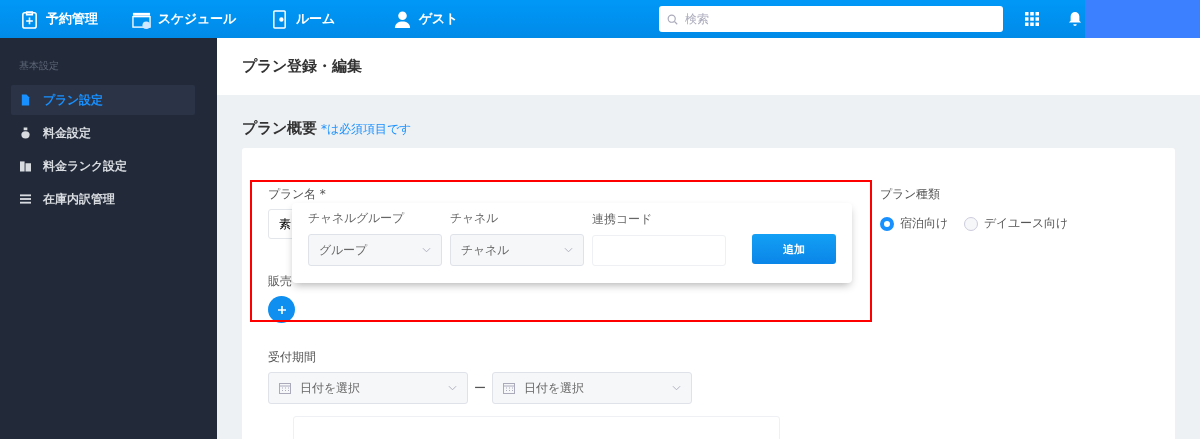  Describe the element at coordinates (280, 281) in the screenshot. I see `field-label: 販売` at that location.